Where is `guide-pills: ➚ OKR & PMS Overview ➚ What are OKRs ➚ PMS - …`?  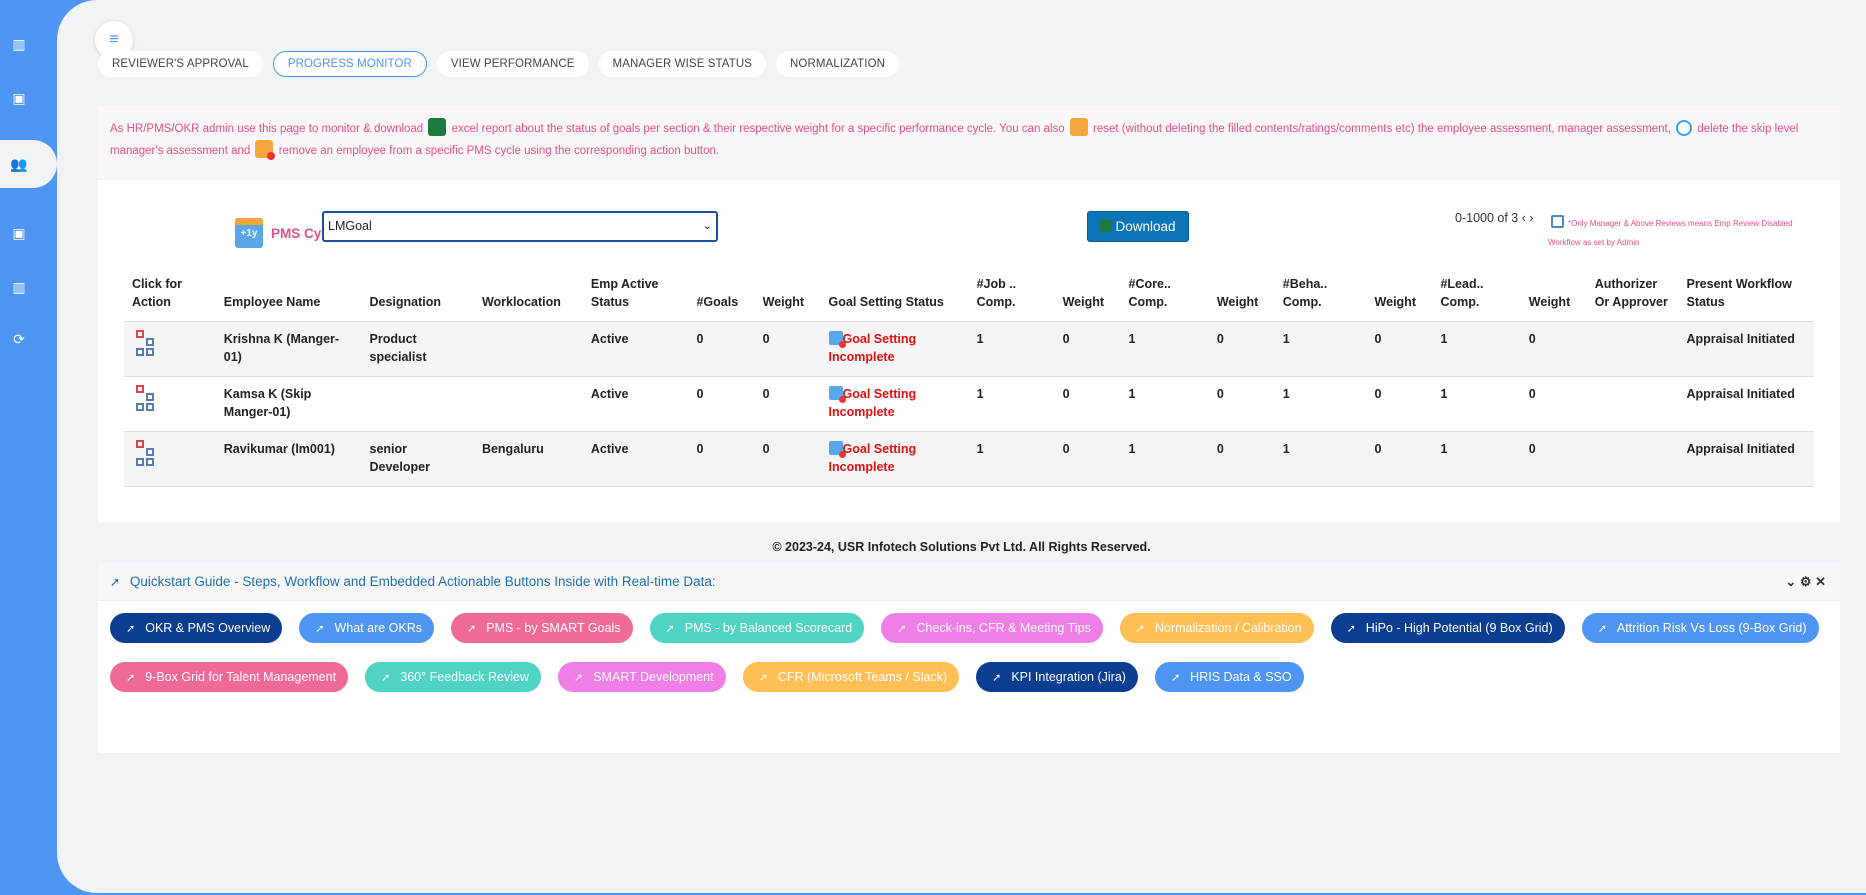
guide-pills: ➚ OKR & PMS Overview ➚ What are OKRs ➚ PMS - … is located at coordinates (968, 652).